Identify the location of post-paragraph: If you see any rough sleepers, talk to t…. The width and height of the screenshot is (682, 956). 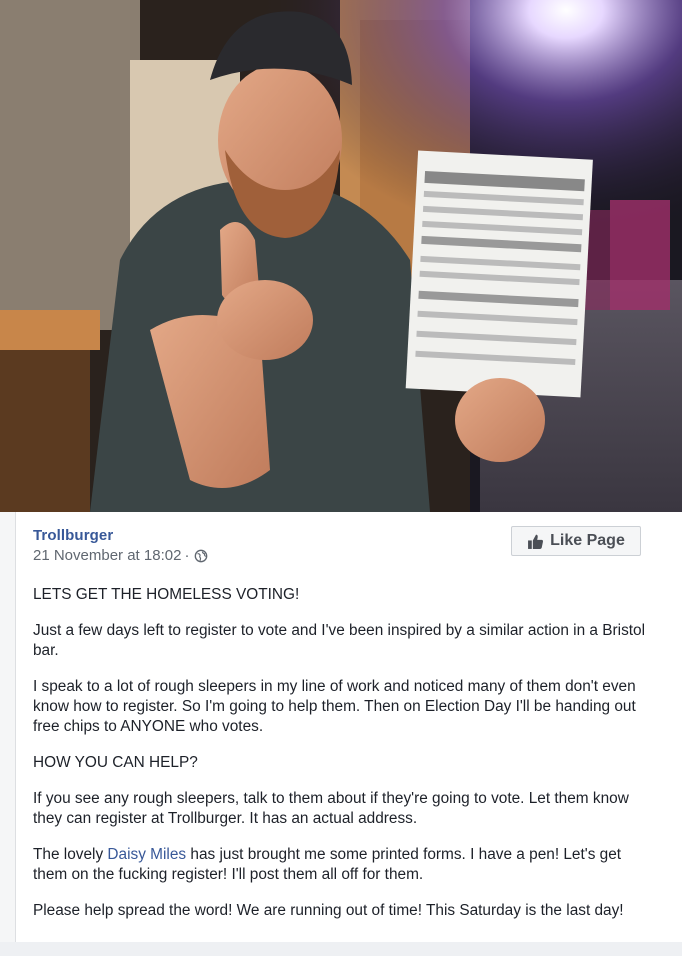
(331, 808).